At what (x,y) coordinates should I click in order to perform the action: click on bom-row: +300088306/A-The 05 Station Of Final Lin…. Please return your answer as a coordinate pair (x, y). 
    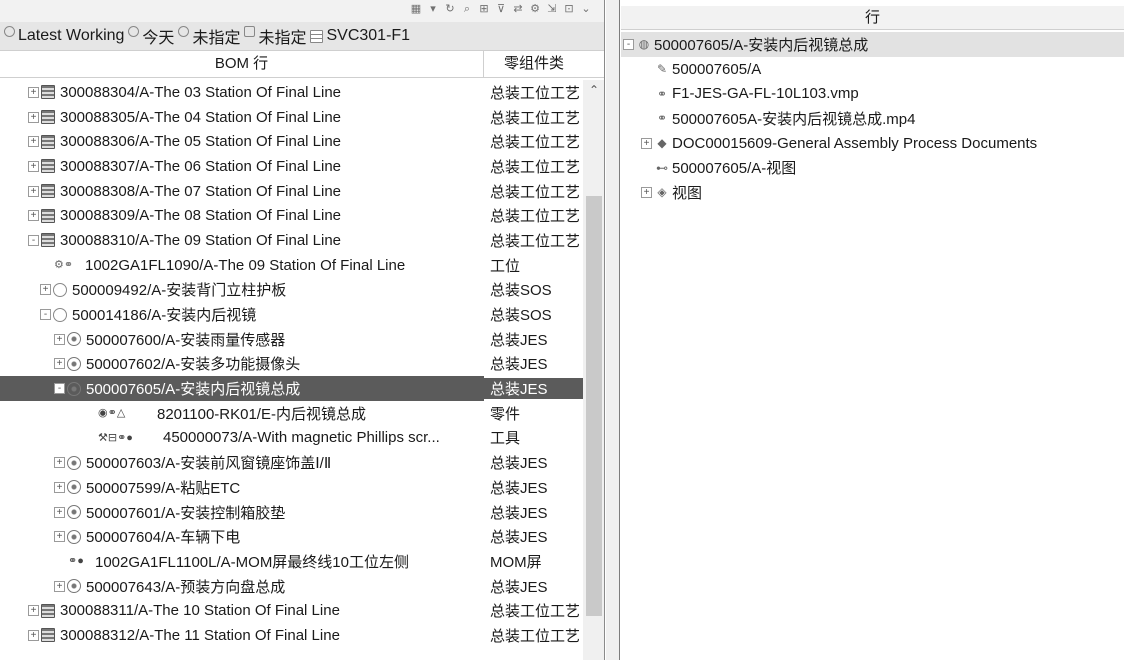
    Looking at the image, I should click on (291, 141).